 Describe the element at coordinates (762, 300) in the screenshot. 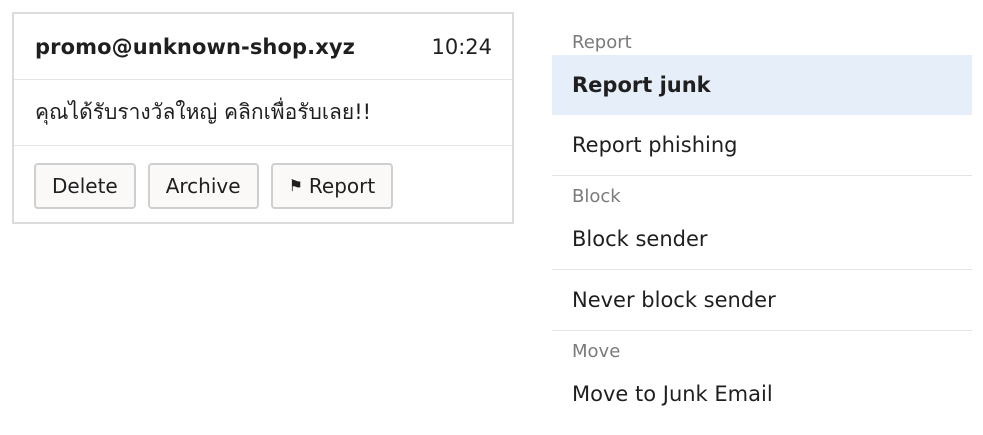

I see `menu-item-never-block-sender: Never block sender` at that location.